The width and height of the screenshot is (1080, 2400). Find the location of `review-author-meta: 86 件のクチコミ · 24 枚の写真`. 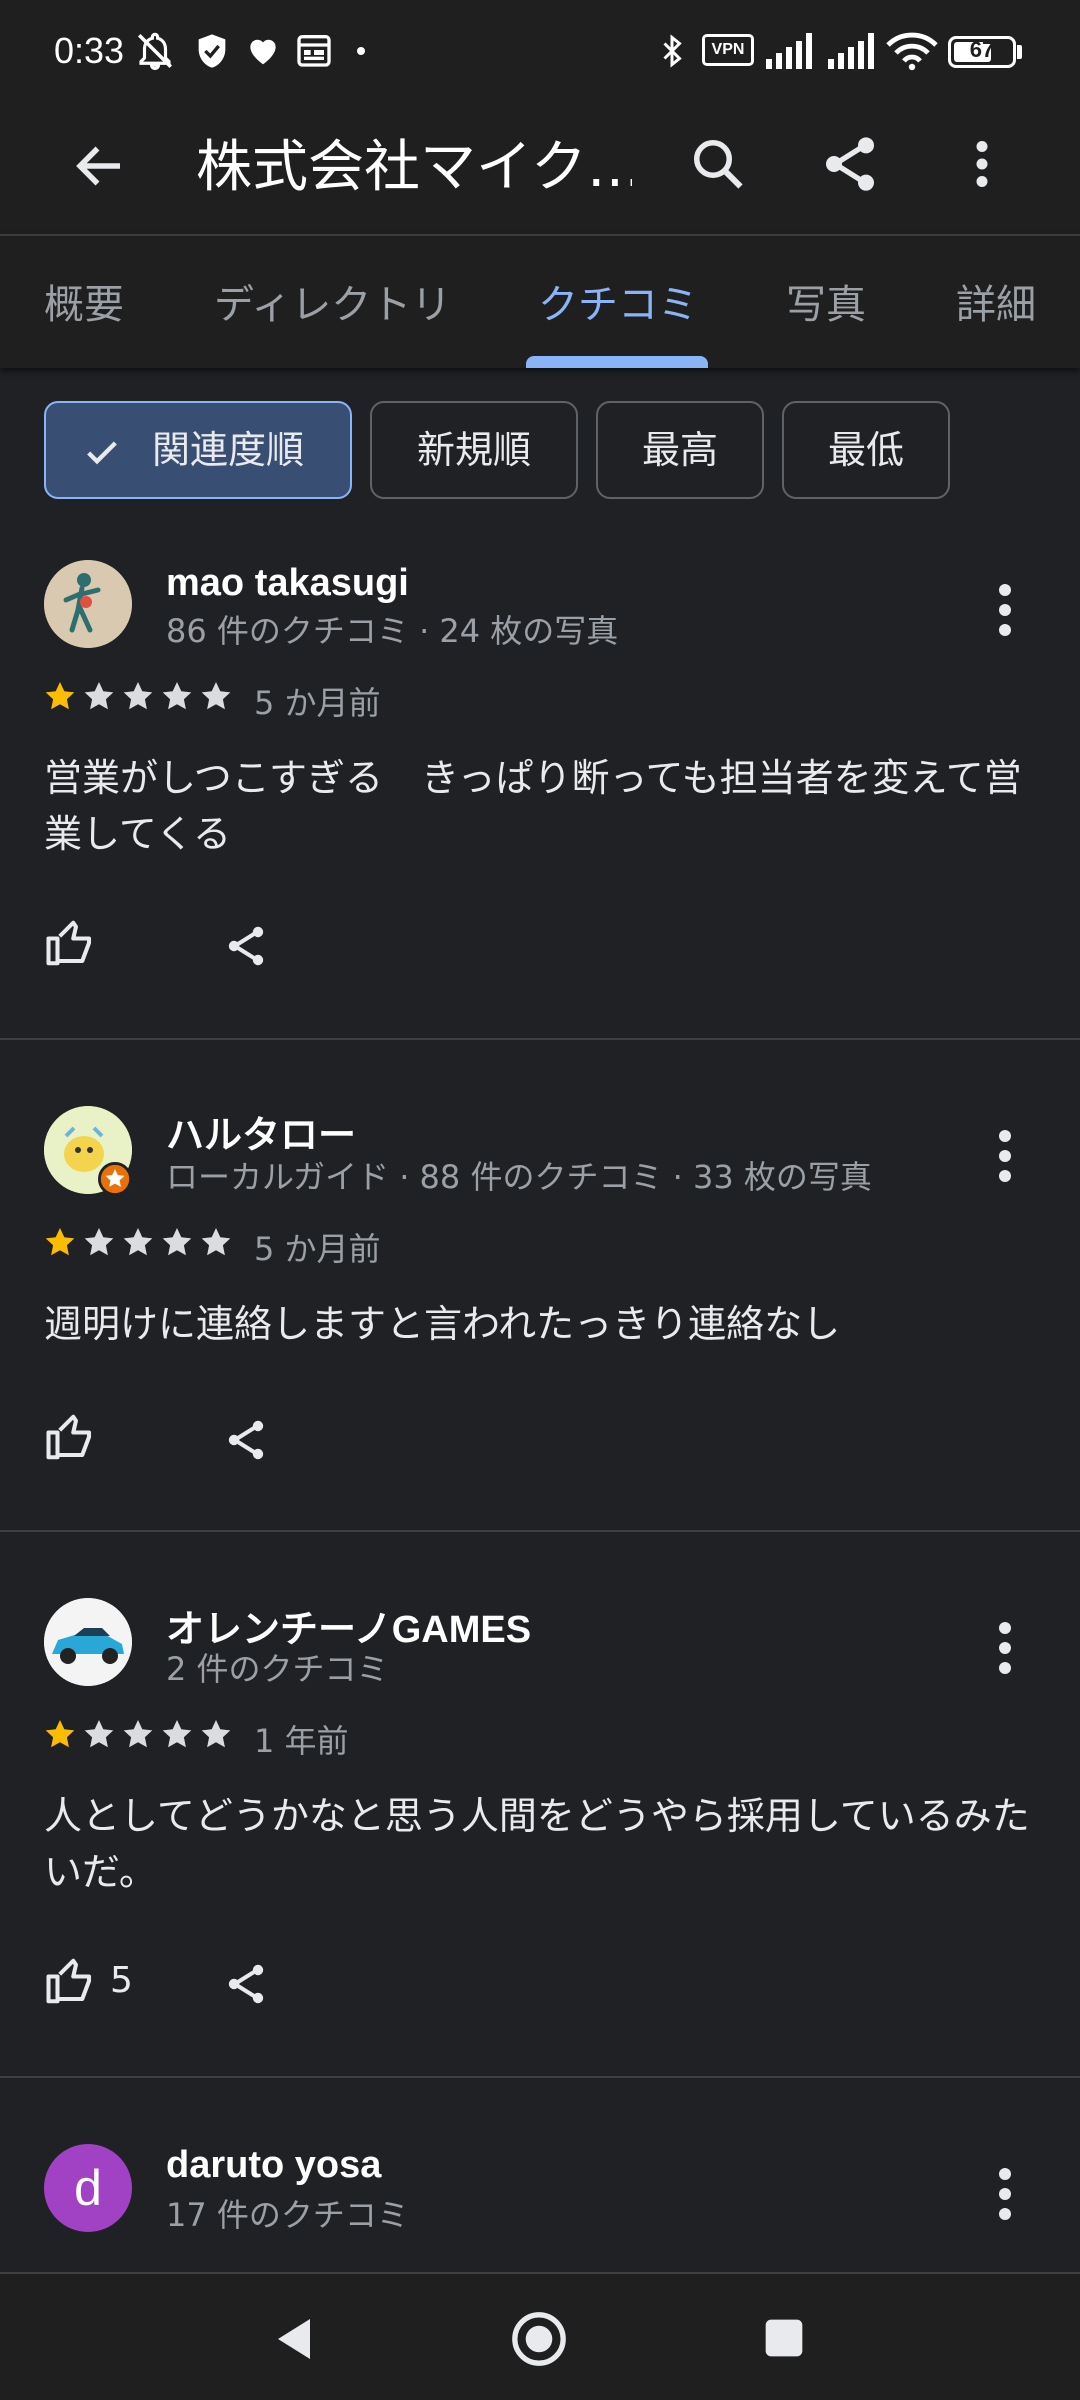

review-author-meta: 86 件のクチコミ · 24 枚の写真 is located at coordinates (392, 631).